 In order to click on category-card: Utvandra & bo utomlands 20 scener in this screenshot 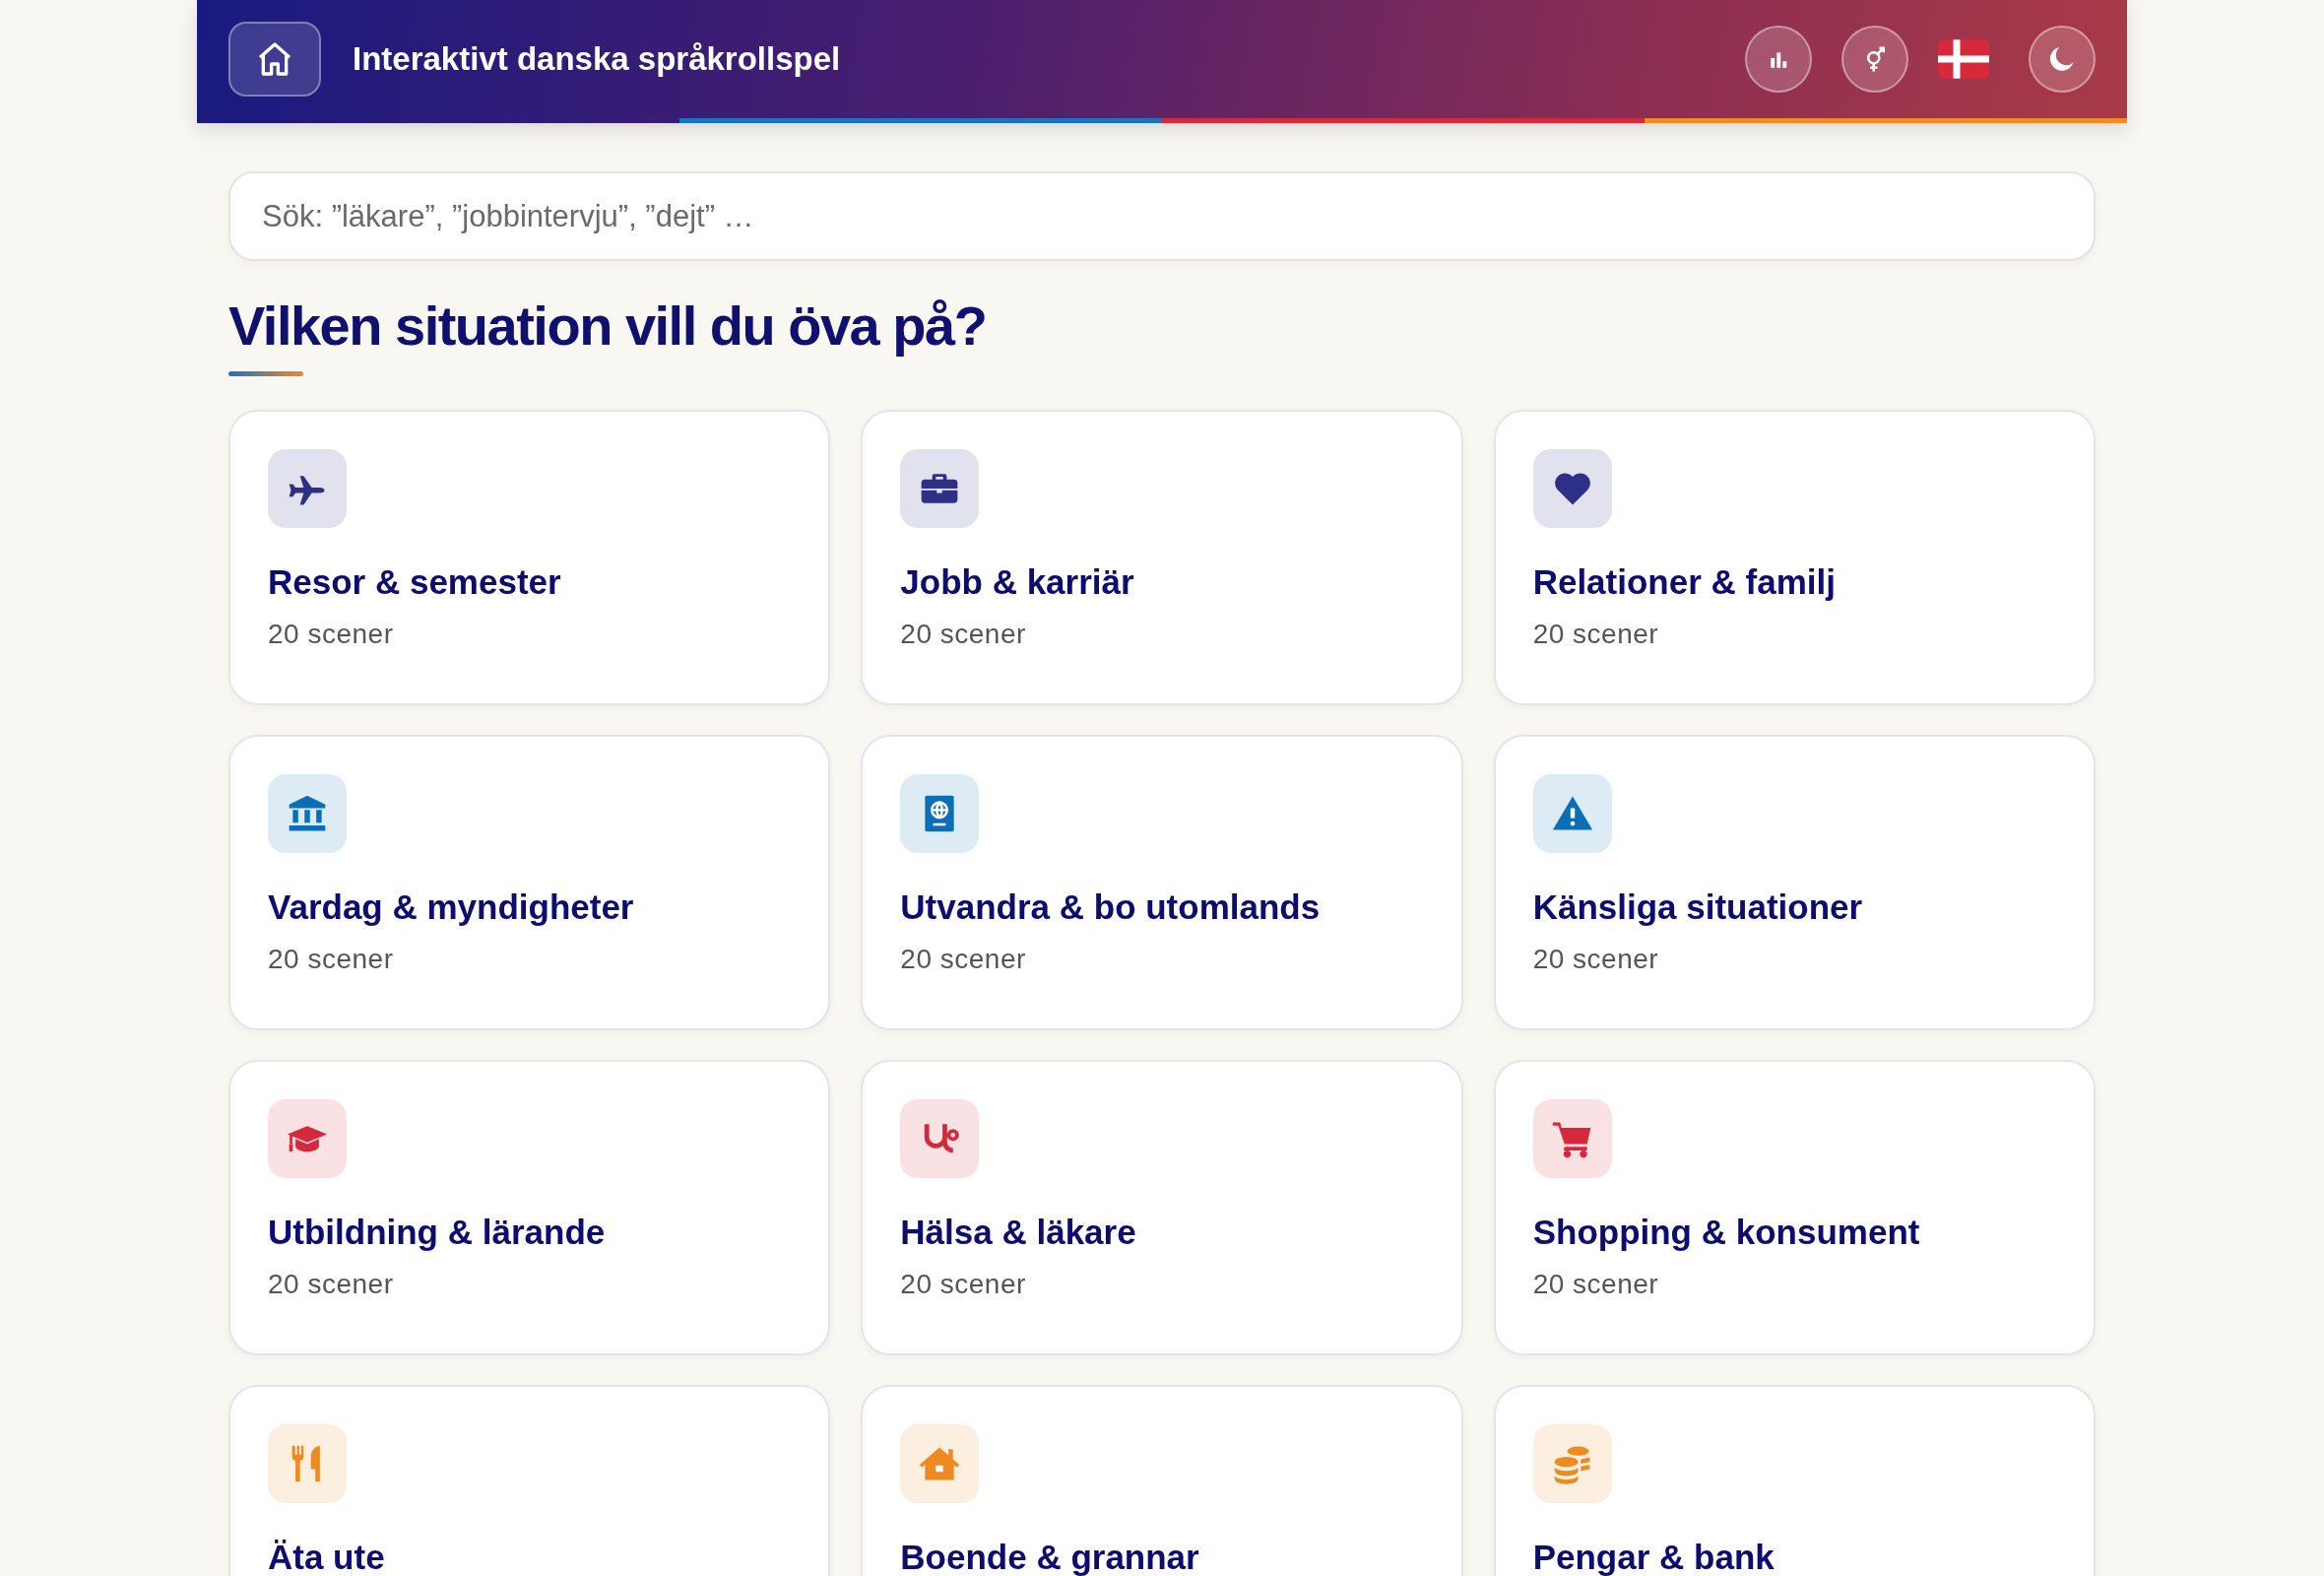, I will do `click(1162, 883)`.